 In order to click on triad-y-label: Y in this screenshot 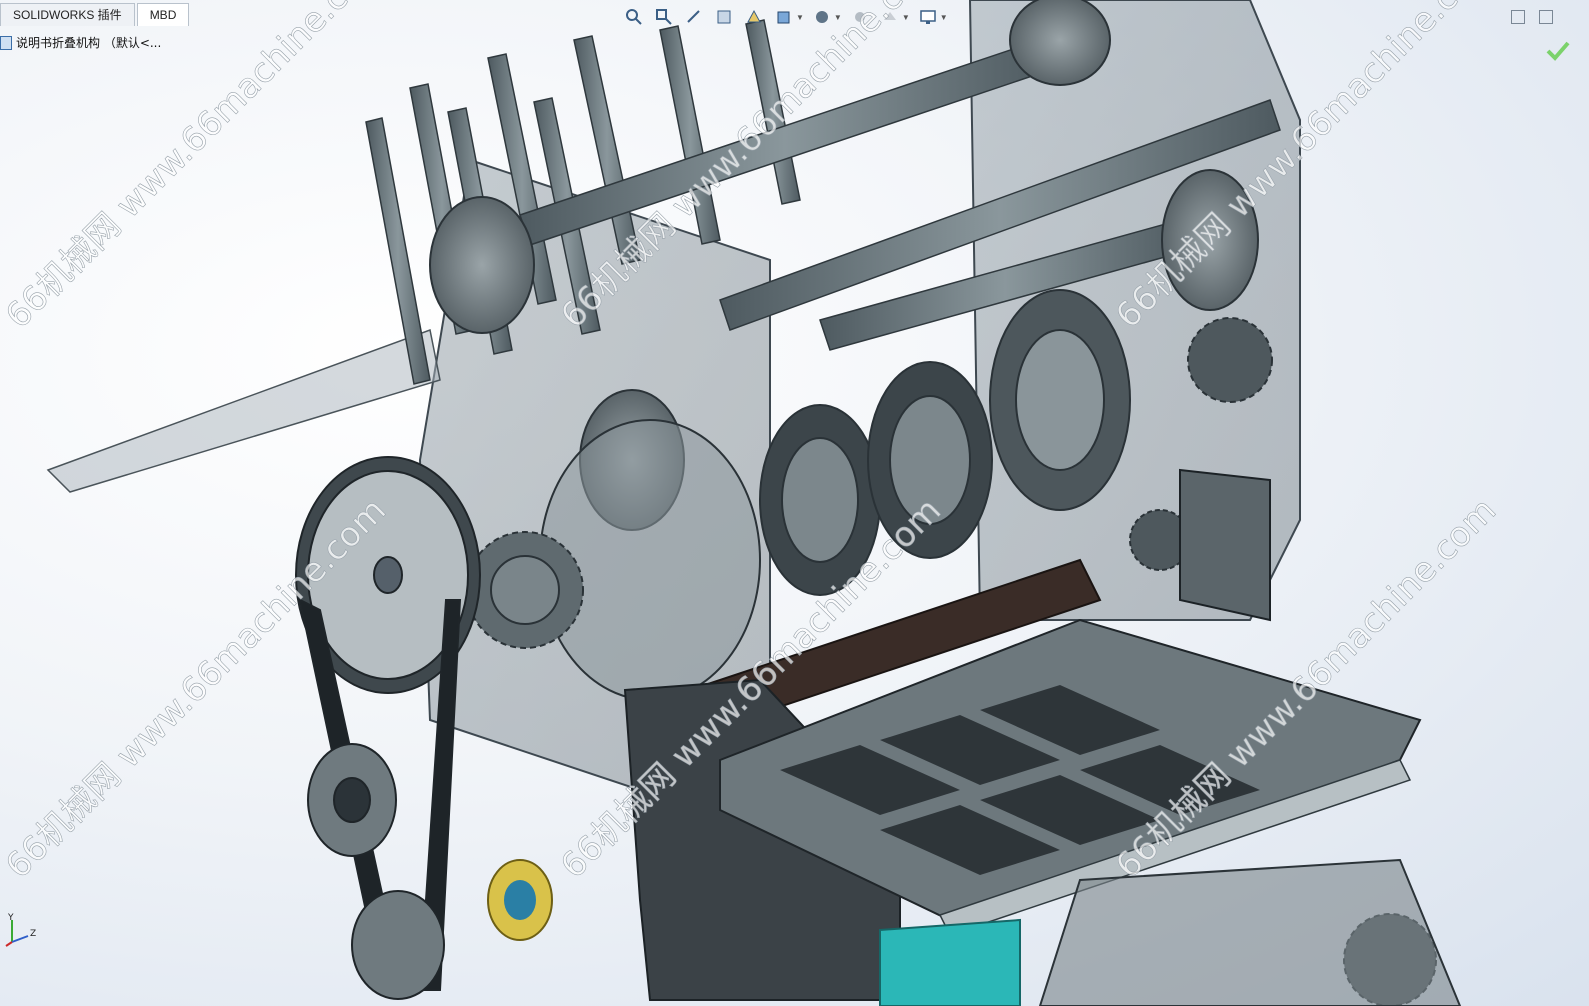, I will do `click(10, 918)`.